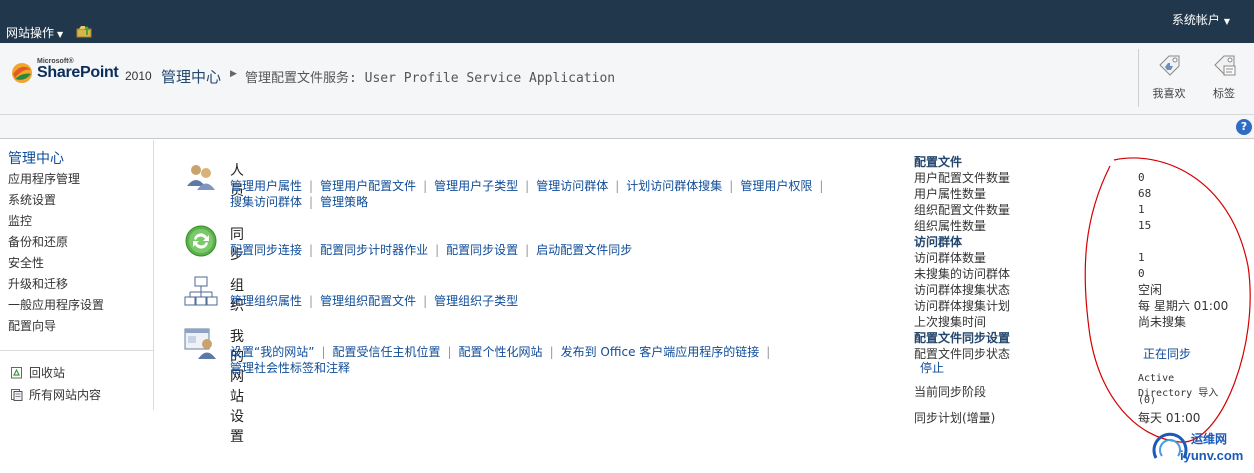 This screenshot has height=473, width=1254. What do you see at coordinates (950, 258) in the screenshot?
I see `audience-count-label: 访问群体数量` at bounding box center [950, 258].